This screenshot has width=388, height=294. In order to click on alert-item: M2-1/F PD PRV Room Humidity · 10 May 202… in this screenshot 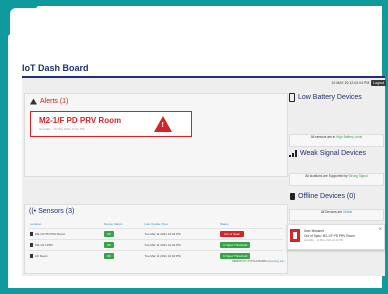, I will do `click(111, 124)`.